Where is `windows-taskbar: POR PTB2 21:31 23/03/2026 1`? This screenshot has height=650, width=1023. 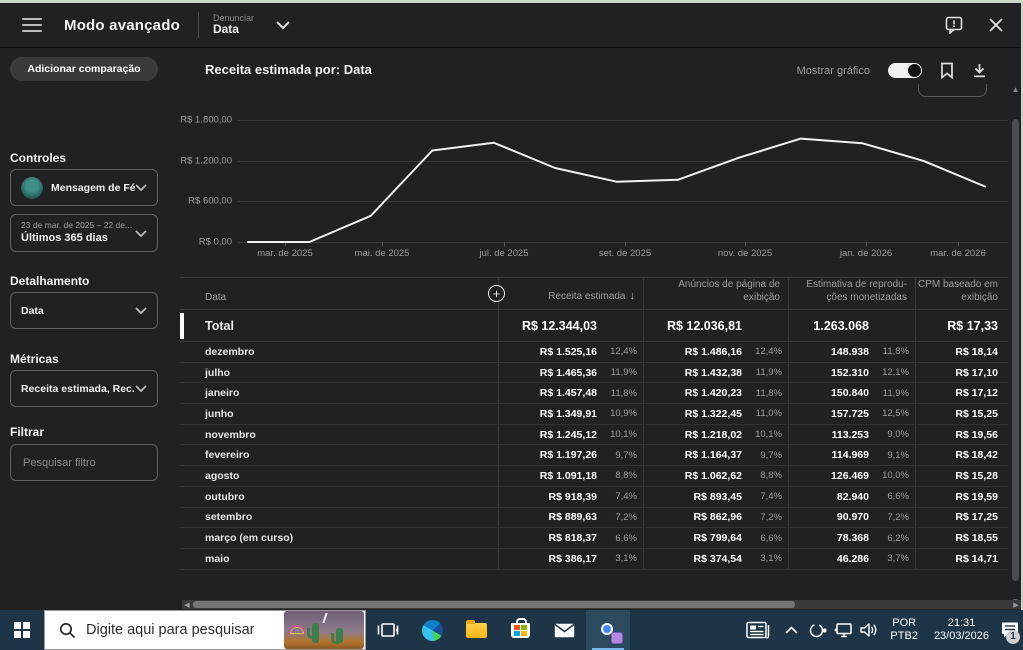 windows-taskbar: POR PTB2 21:31 23/03/2026 1 is located at coordinates (511, 630).